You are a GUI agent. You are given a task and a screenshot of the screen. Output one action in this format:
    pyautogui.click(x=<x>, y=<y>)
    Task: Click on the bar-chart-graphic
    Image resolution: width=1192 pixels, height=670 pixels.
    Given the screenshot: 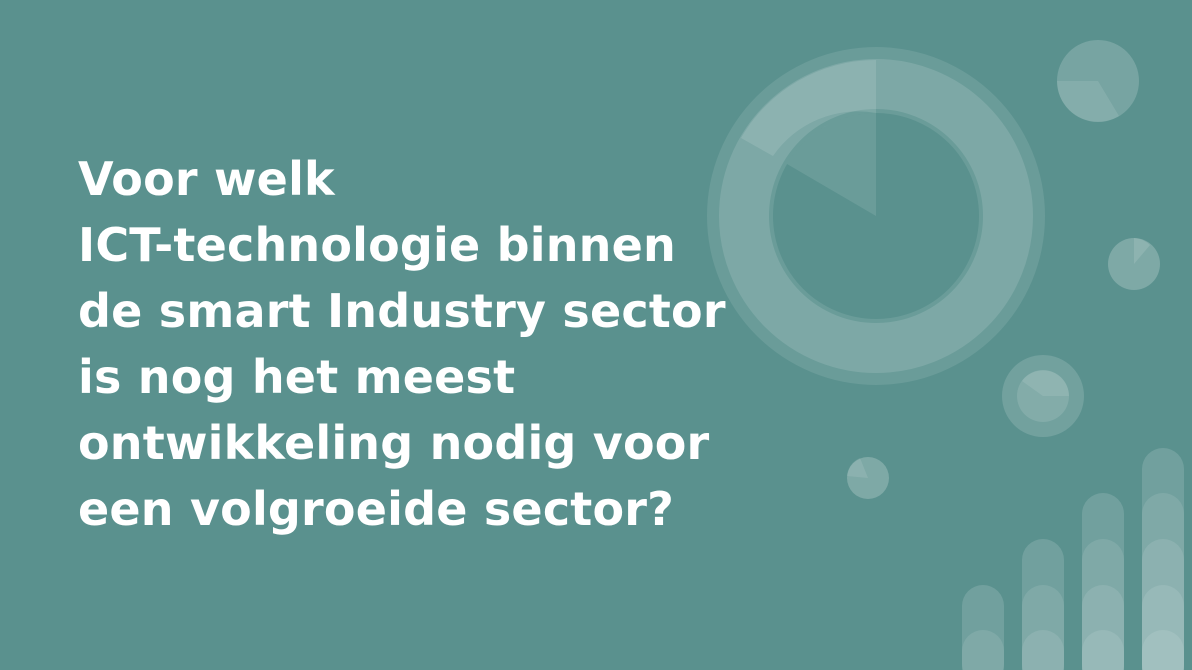 What is the action you would take?
    pyautogui.click(x=1073, y=559)
    